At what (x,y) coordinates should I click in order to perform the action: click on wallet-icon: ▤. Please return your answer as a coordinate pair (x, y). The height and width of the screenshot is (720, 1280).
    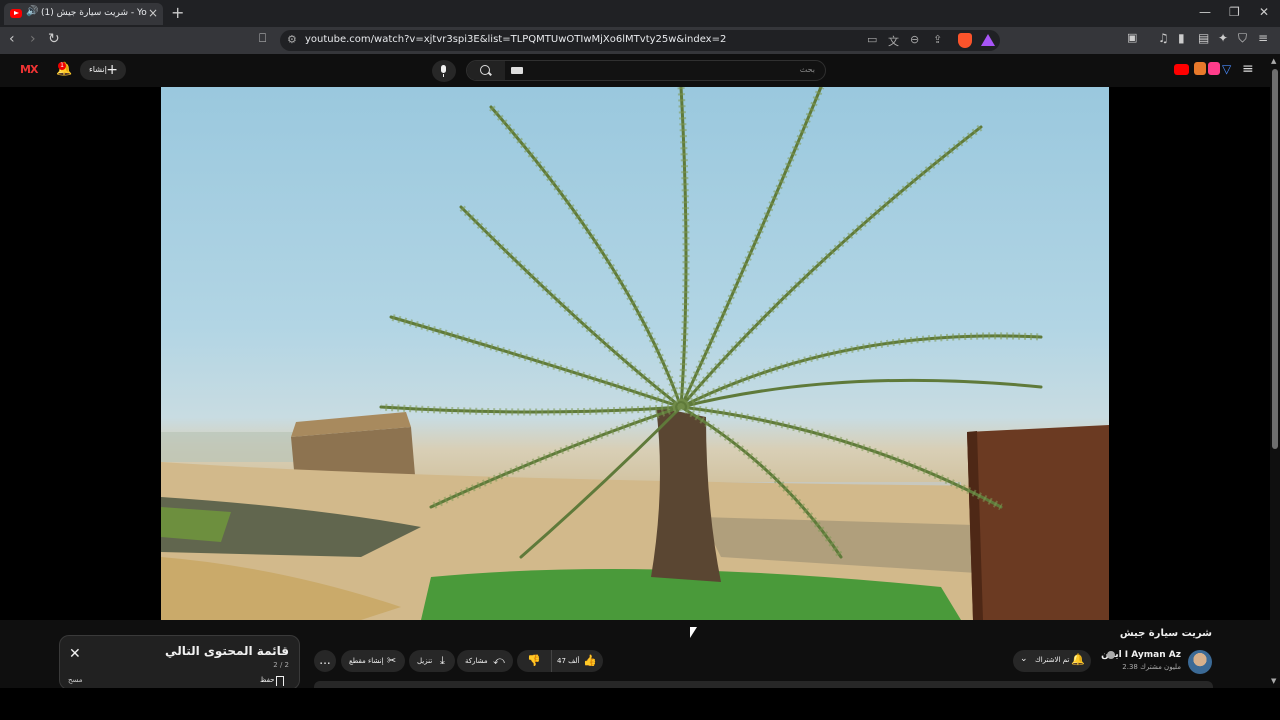
    Looking at the image, I should click on (1203, 38).